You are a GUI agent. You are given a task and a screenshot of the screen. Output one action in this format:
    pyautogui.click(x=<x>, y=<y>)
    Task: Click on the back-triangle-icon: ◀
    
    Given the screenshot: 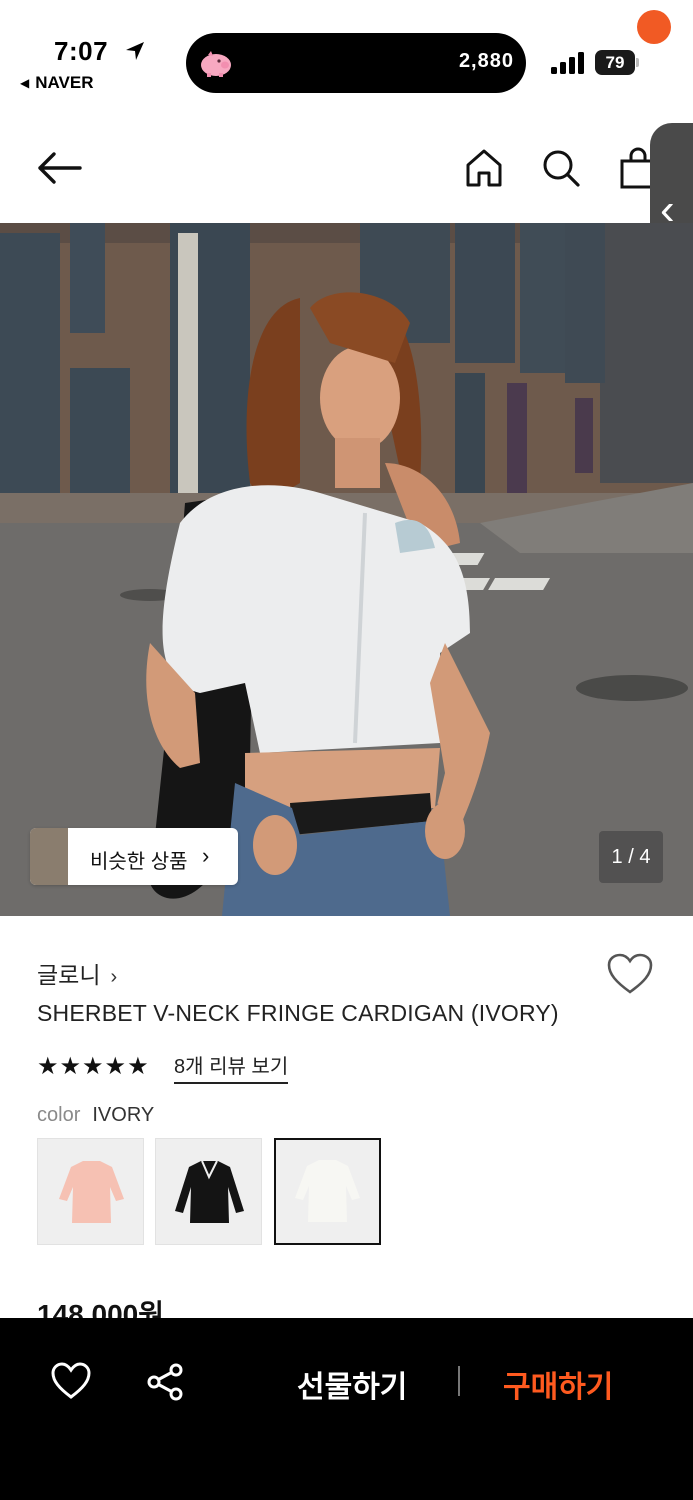 What is the action you would take?
    pyautogui.click(x=25, y=83)
    